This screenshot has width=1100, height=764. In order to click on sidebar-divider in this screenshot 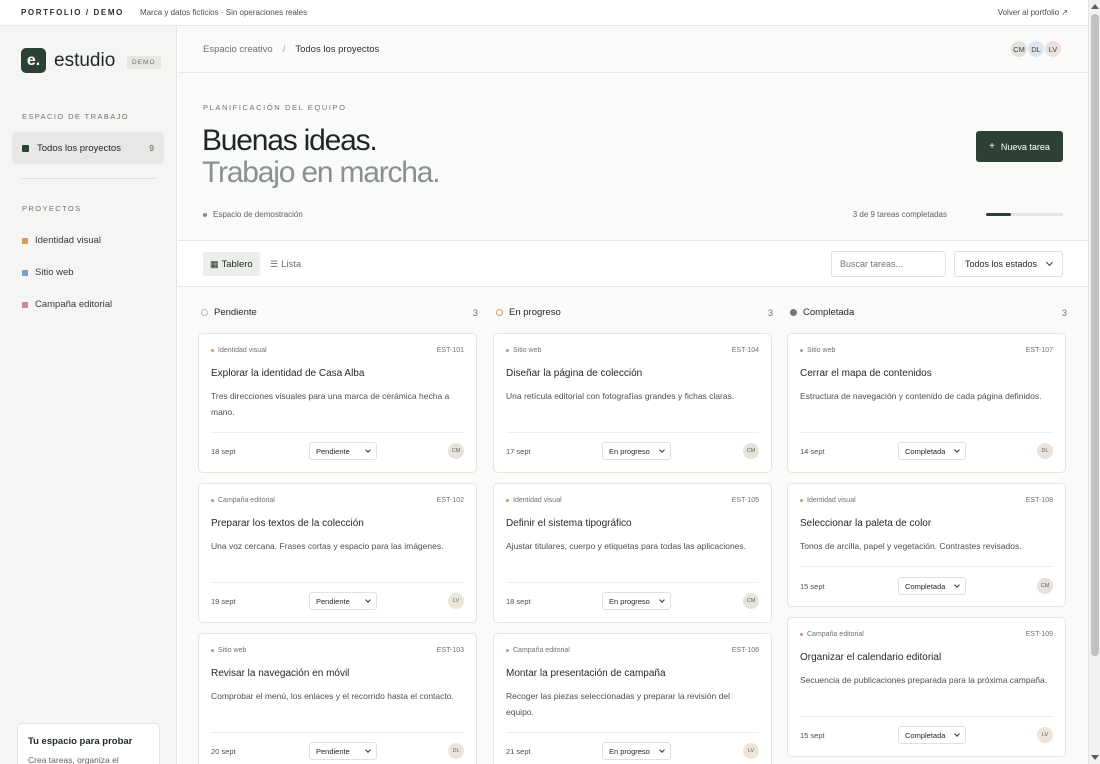, I will do `click(89, 178)`.